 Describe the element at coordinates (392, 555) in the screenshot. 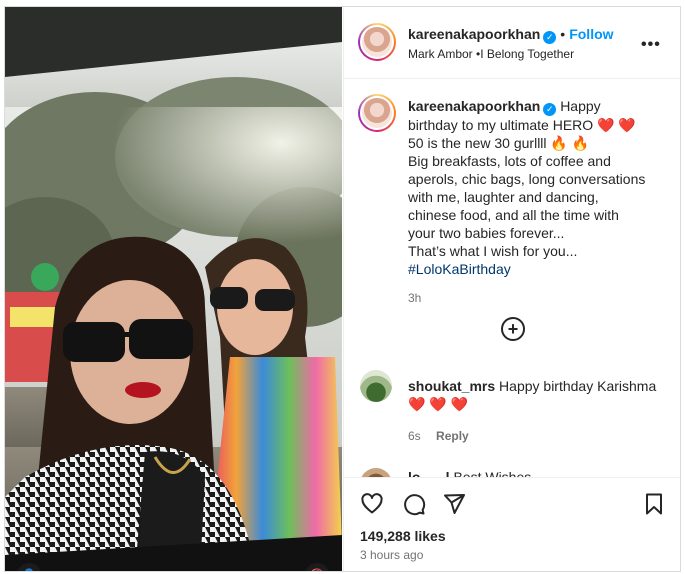

I see `post-timestamp: 3 hours ago` at that location.